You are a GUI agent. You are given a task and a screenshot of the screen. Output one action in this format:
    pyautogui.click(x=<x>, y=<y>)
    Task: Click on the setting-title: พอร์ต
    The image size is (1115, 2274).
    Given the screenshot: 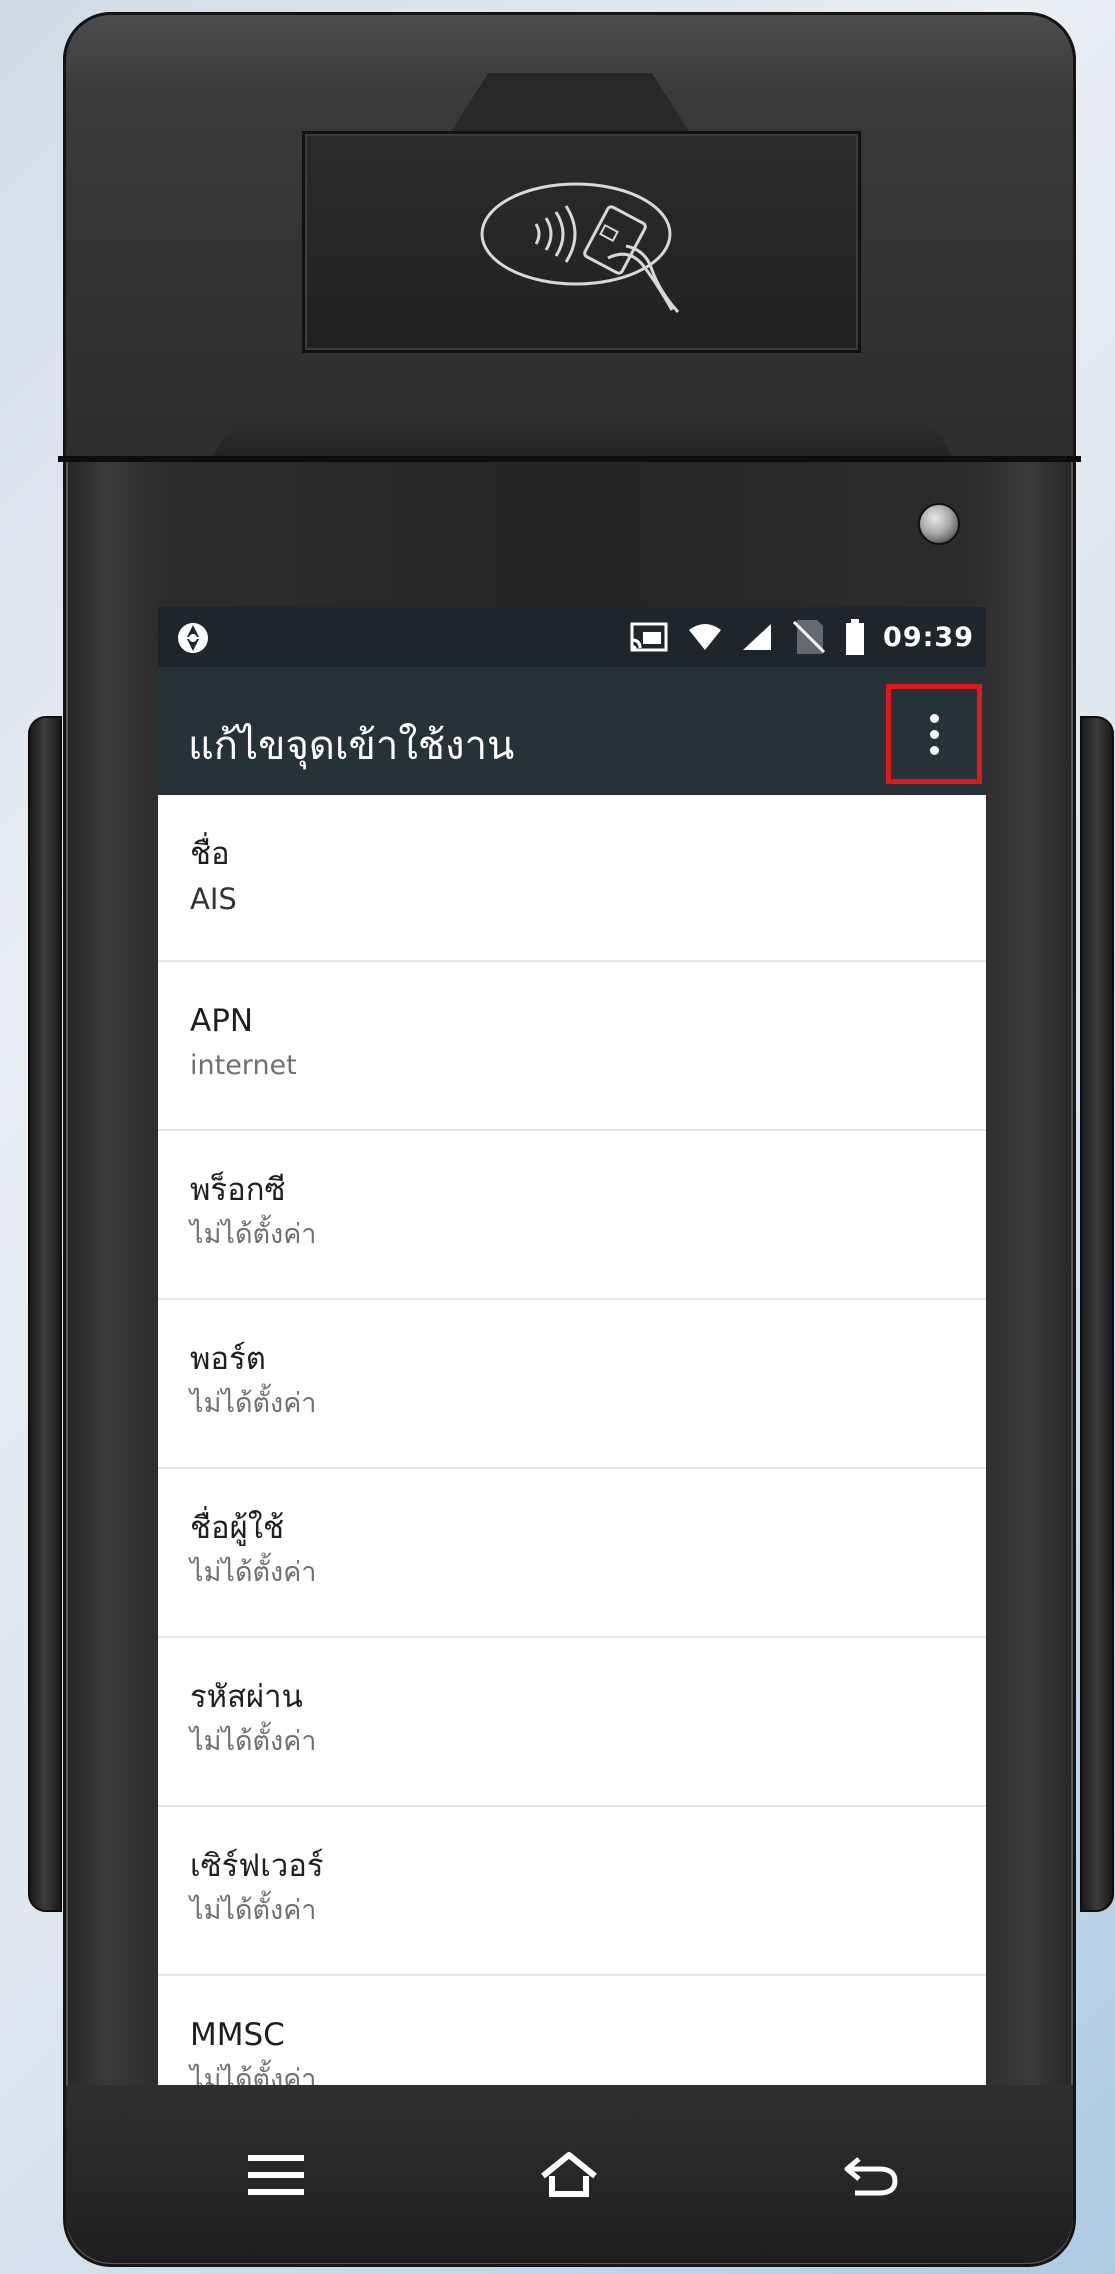 What is the action you would take?
    pyautogui.click(x=228, y=1359)
    